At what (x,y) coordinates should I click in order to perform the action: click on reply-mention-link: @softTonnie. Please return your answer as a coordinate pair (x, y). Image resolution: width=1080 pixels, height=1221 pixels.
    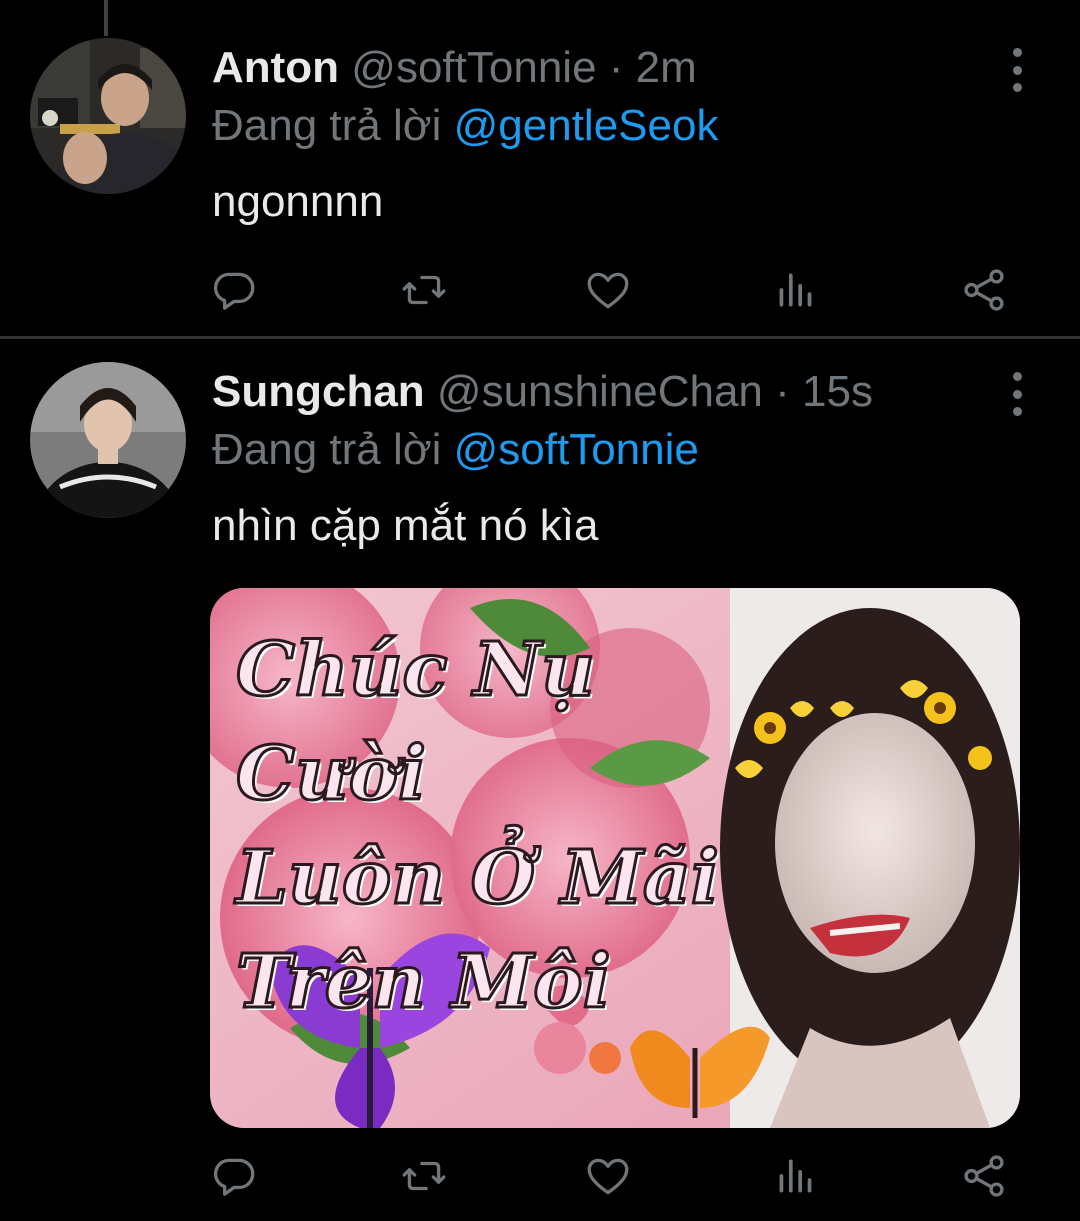
    Looking at the image, I should click on (576, 449).